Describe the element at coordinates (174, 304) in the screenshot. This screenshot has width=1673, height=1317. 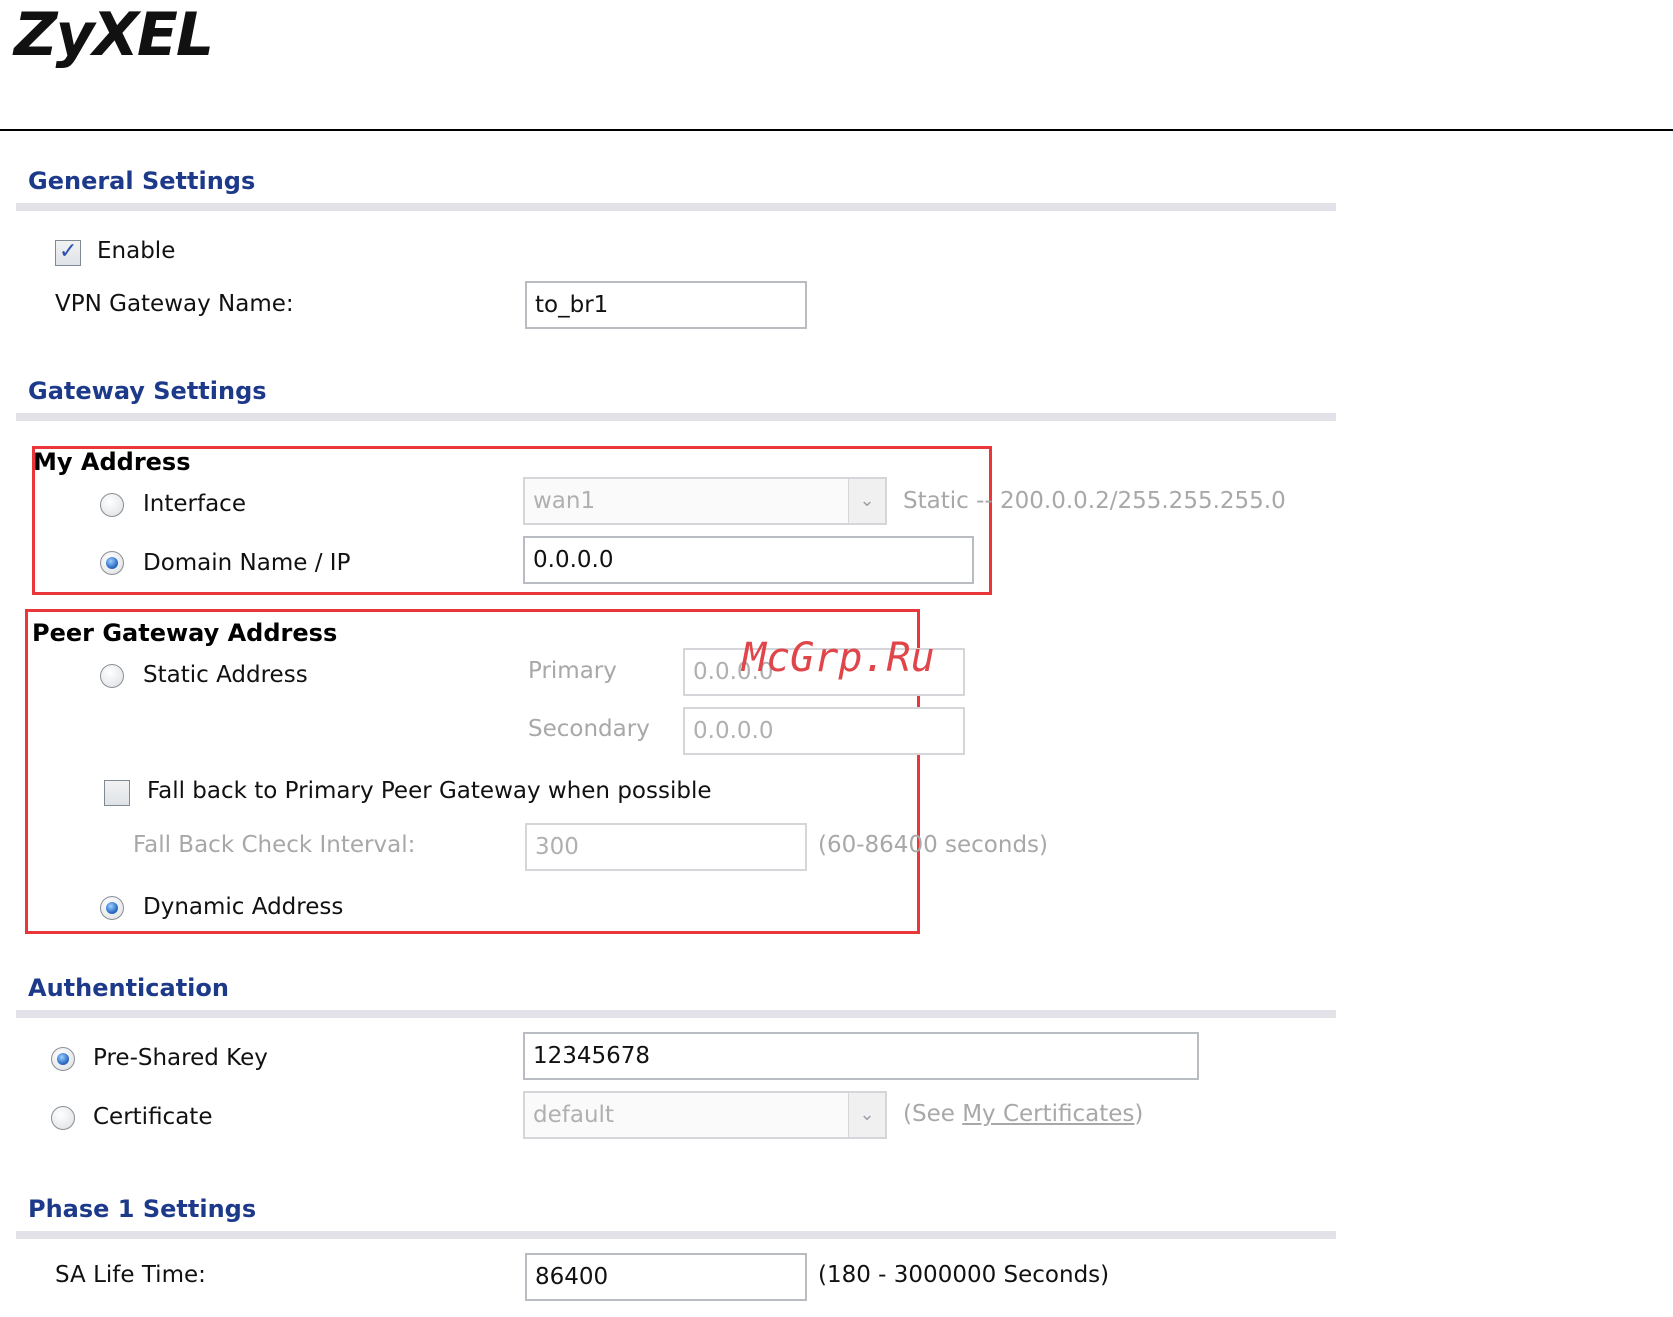
I see `vpn-gateway-name-label: VPN Gateway Name:` at that location.